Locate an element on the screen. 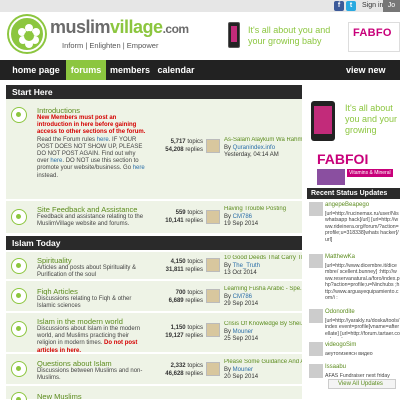  topic-count: 2,332 is located at coordinates (178, 366).